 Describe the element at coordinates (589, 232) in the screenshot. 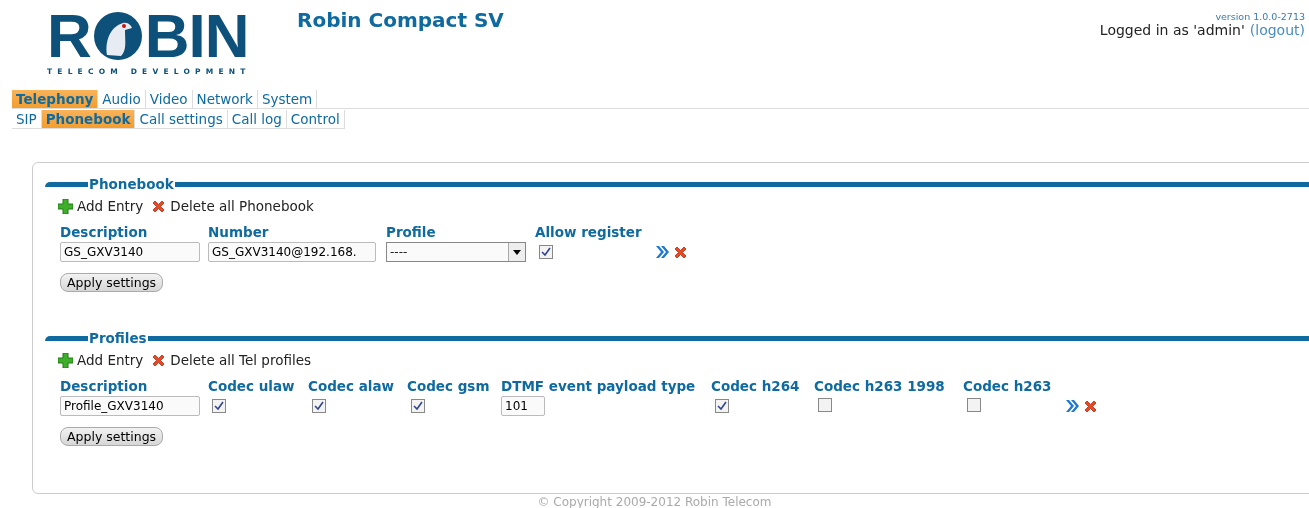

I see `column-header: Allow register` at that location.